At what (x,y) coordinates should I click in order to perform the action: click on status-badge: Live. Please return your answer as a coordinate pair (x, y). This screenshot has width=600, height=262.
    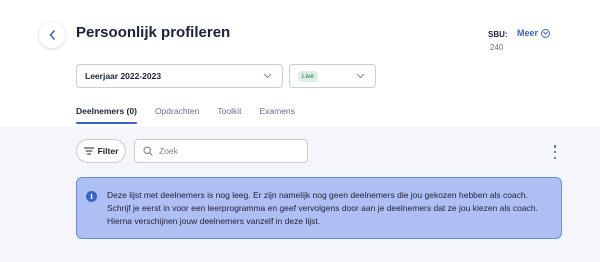
    Looking at the image, I should click on (308, 76).